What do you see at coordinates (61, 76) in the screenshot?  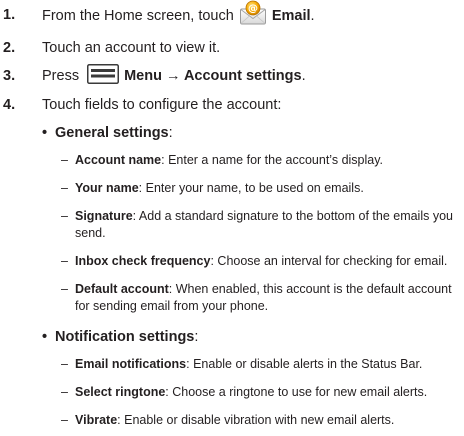 I see `step-text-before: Press` at bounding box center [61, 76].